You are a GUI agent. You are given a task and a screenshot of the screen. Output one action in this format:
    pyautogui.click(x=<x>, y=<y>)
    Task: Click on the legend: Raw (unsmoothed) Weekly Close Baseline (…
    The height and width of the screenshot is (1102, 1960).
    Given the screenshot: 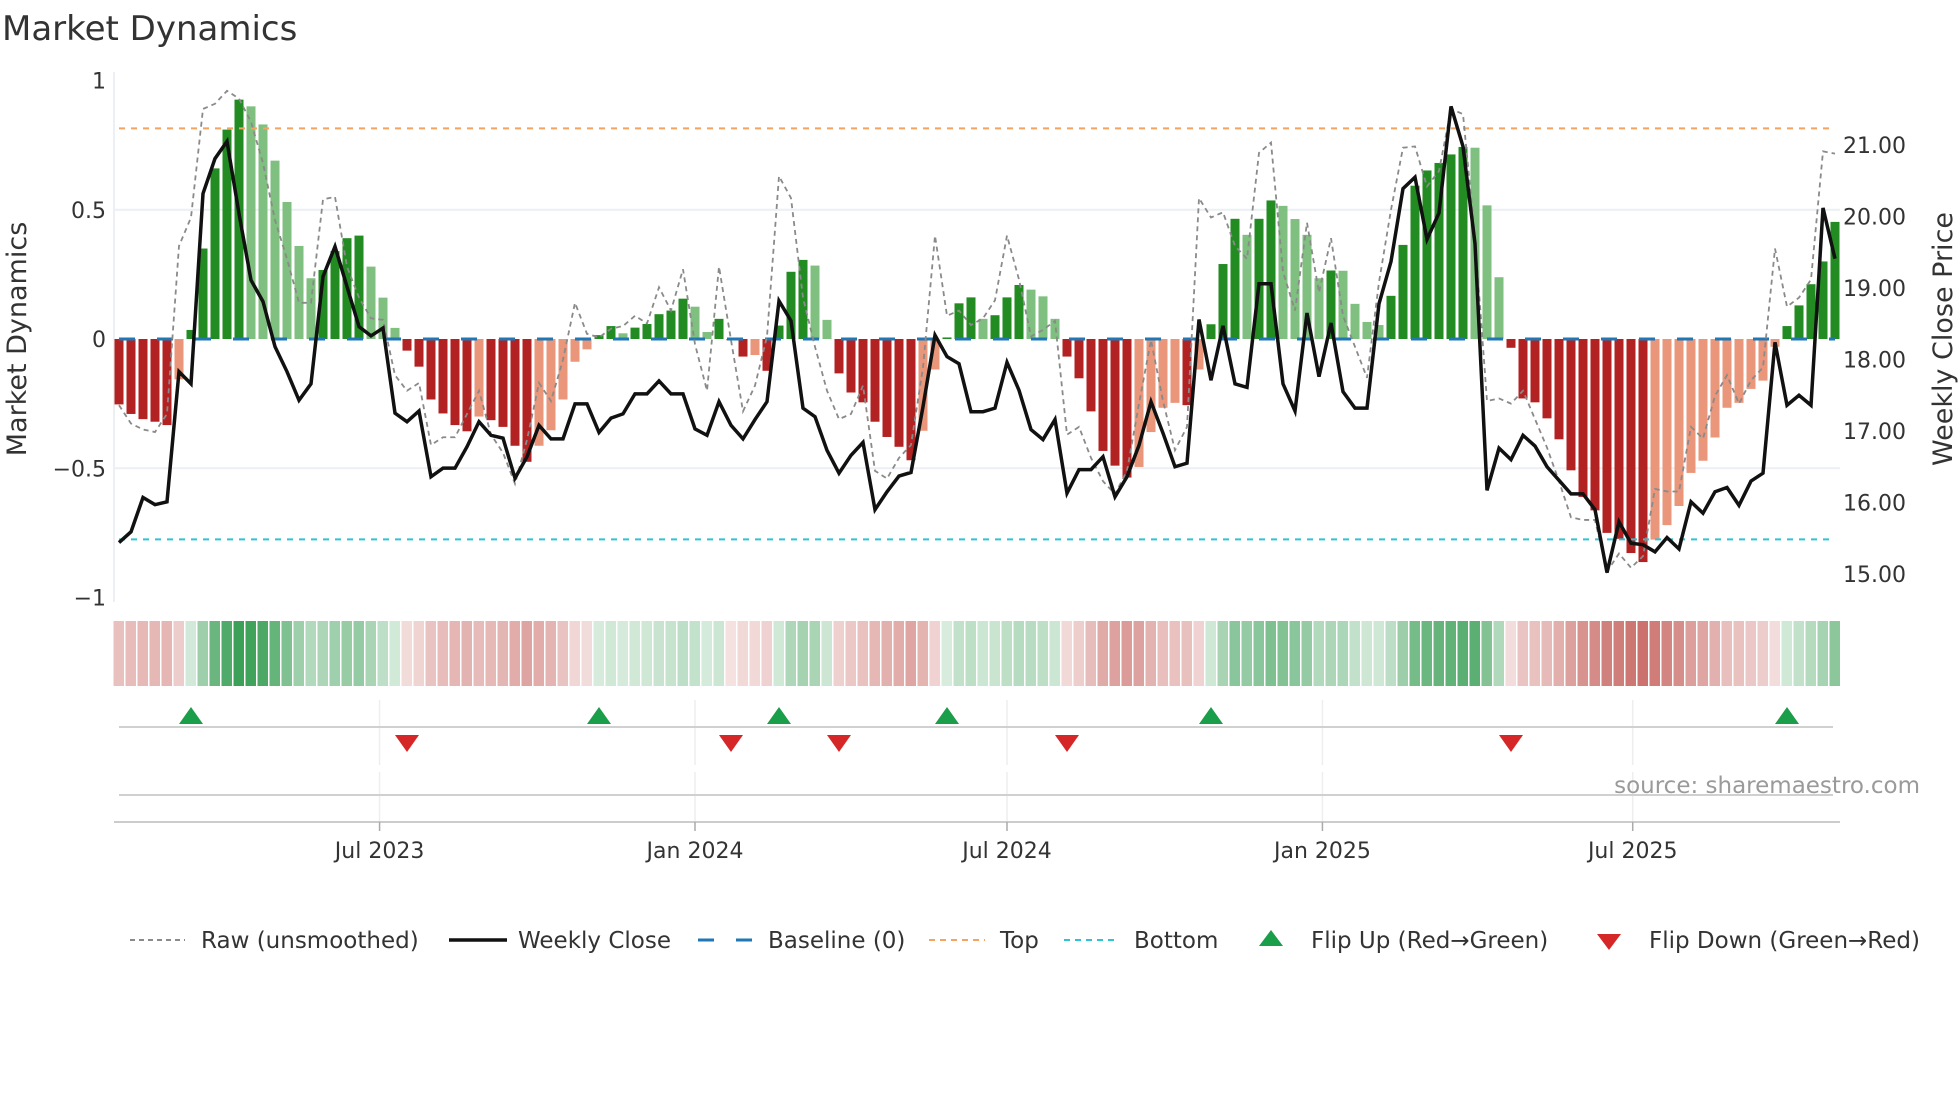 What is the action you would take?
    pyautogui.click(x=1025, y=941)
    